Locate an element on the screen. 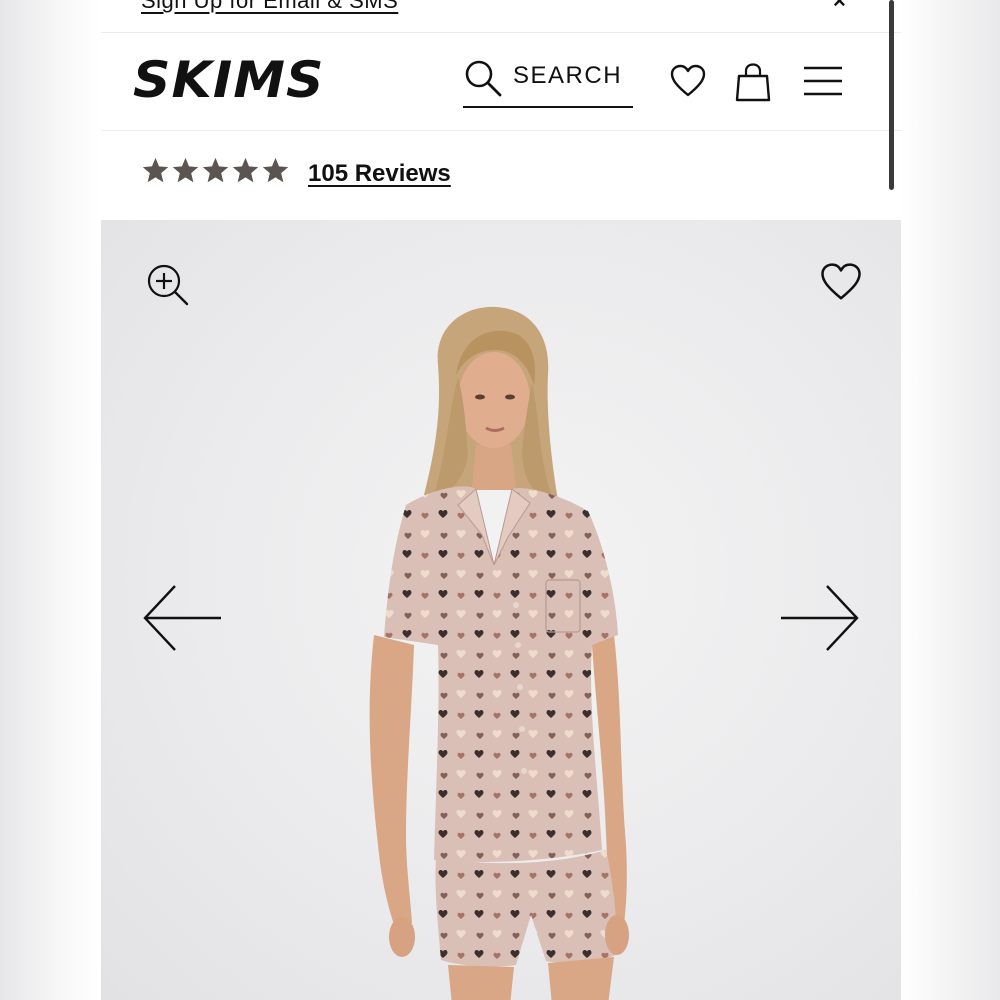  search-icon is located at coordinates (483, 78).